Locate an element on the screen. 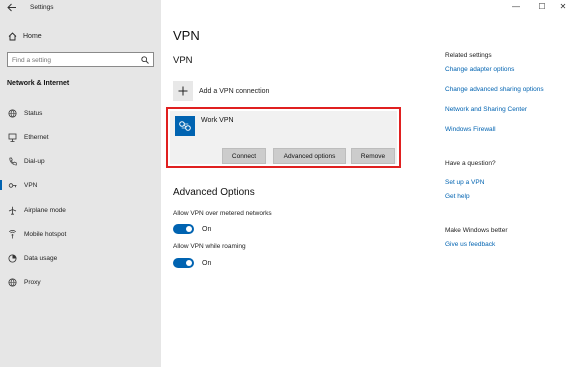  remove-button: Remove is located at coordinates (373, 156).